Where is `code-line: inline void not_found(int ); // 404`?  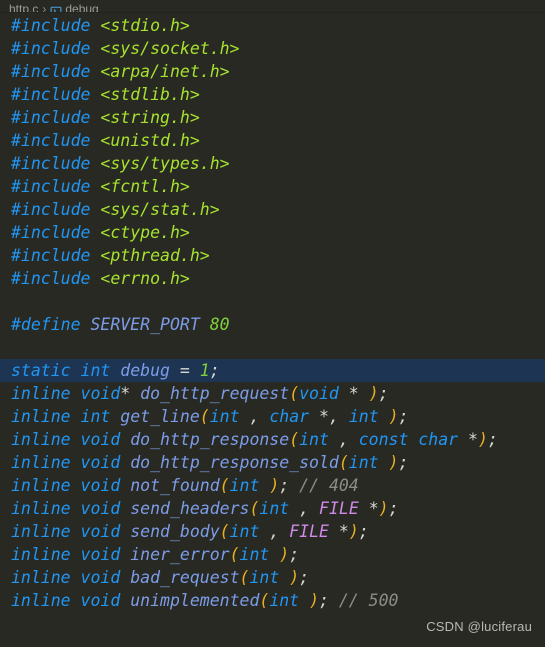 code-line: inline void not_found(int ); // 404 is located at coordinates (272, 485).